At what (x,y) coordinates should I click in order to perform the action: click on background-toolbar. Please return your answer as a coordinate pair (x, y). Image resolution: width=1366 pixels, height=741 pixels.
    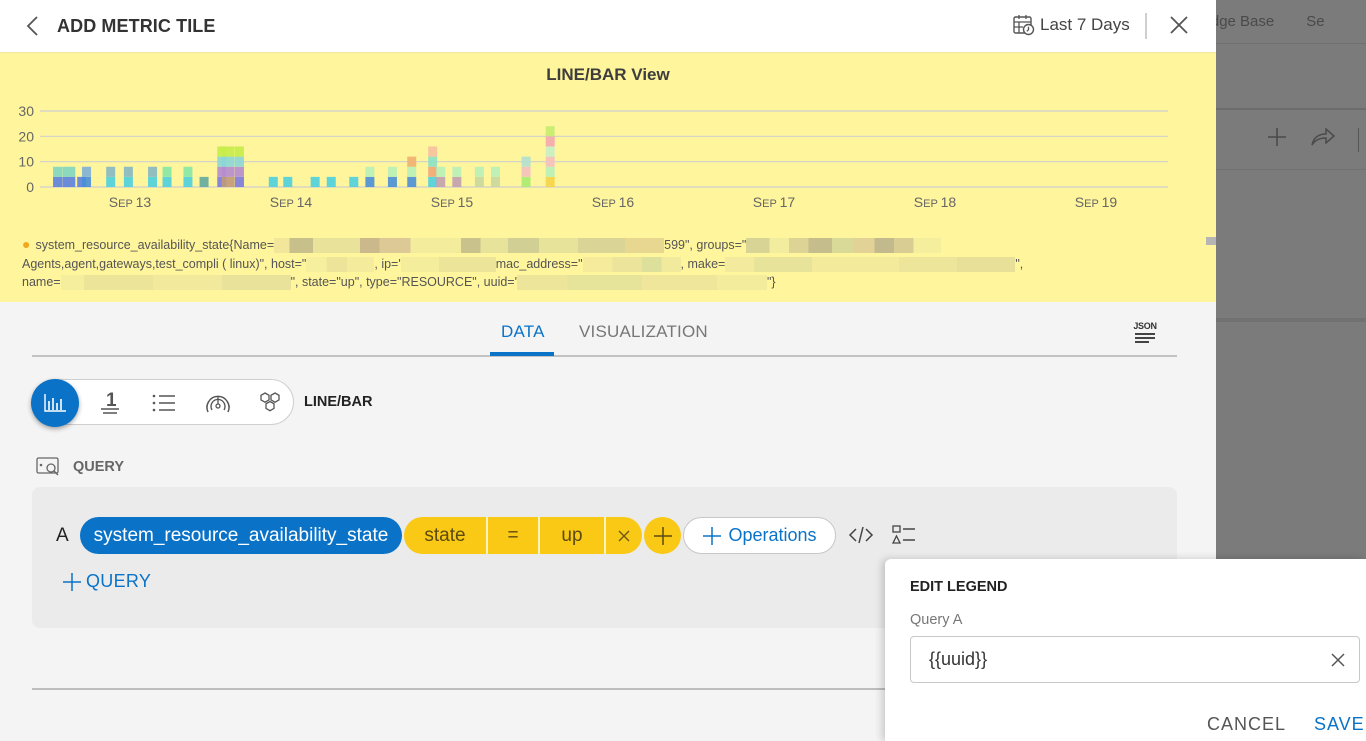
    Looking at the image, I should click on (1291, 140).